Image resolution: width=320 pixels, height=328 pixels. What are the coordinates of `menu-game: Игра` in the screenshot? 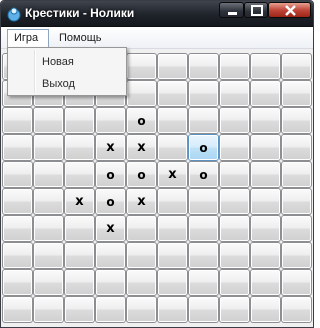 It's located at (28, 39).